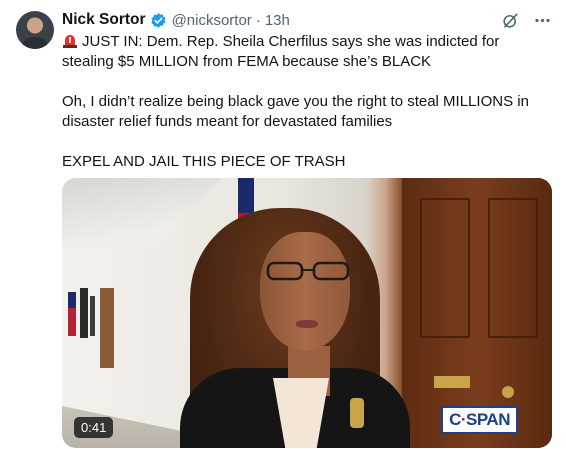 Image resolution: width=566 pixels, height=449 pixels. Describe the element at coordinates (104, 20) in the screenshot. I see `author-name: Nick Sortor` at that location.